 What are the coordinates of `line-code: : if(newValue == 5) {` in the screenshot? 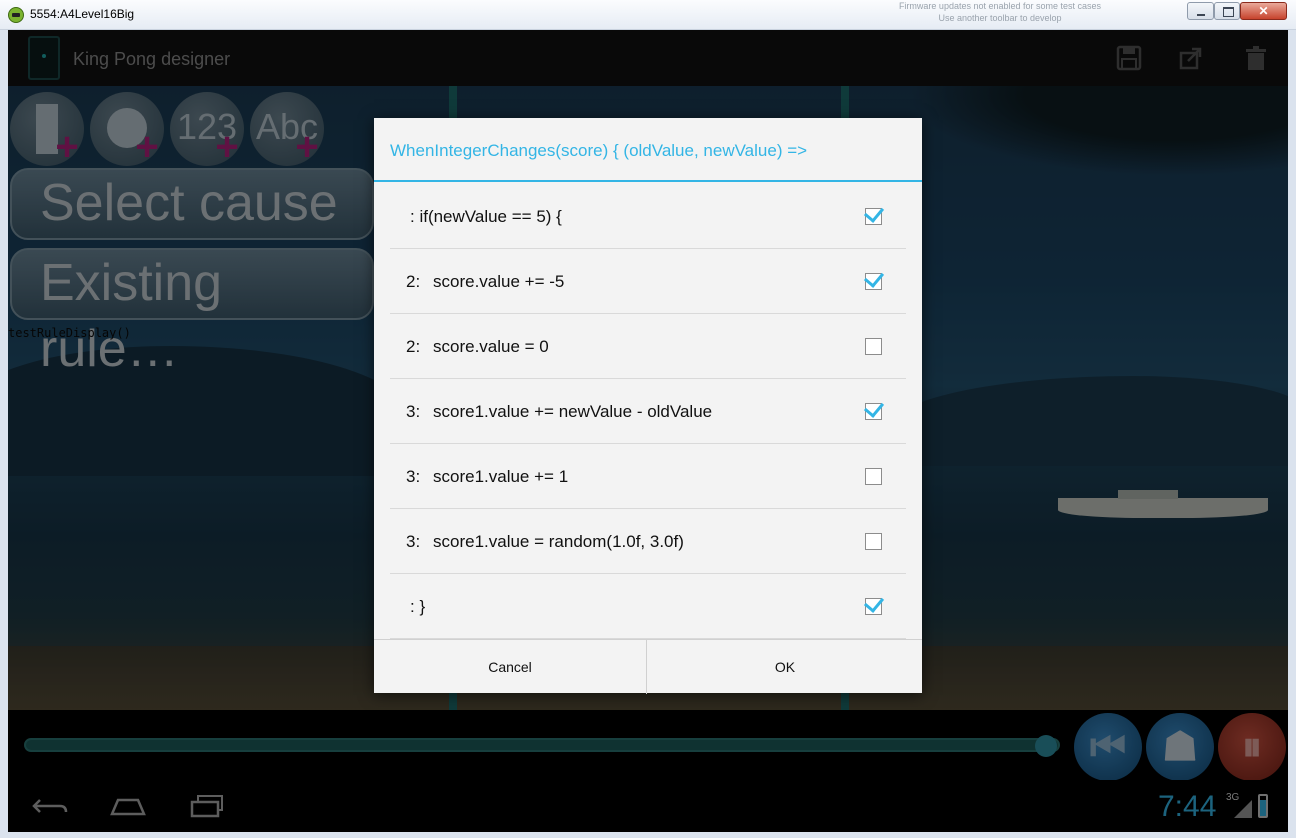 It's located at (486, 216).